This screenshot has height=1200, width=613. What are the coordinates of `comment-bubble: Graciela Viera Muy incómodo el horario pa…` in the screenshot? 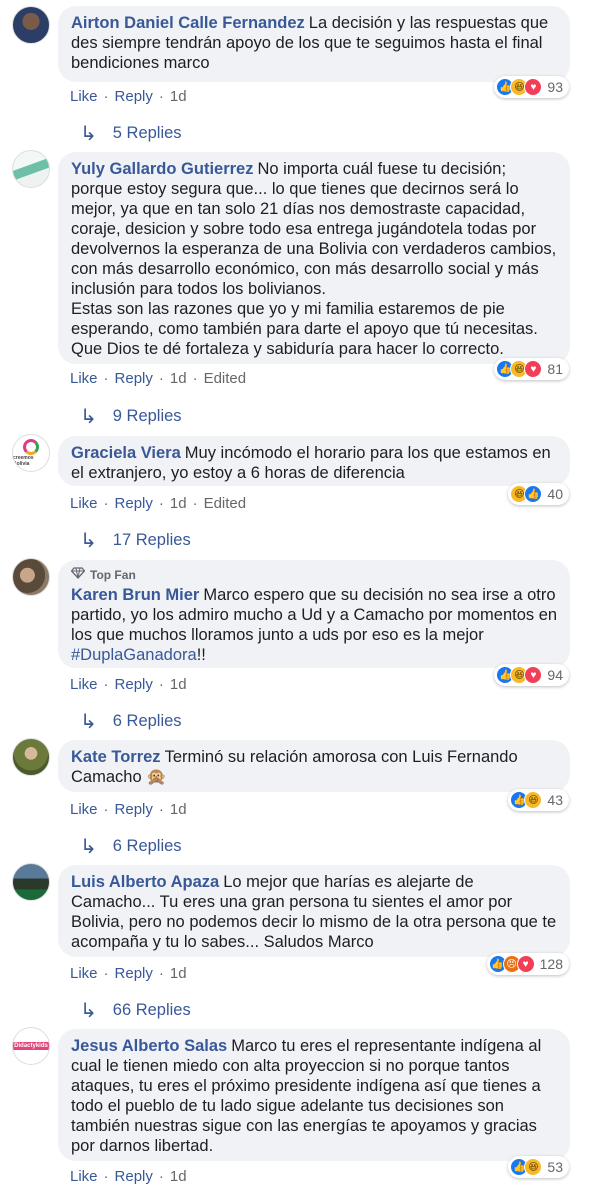 It's located at (314, 461).